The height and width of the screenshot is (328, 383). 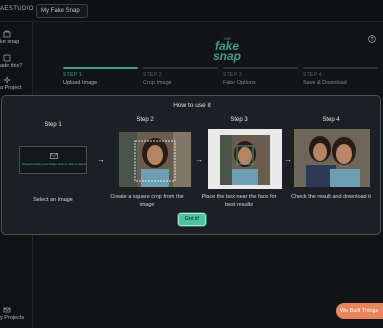 What do you see at coordinates (54, 156) in the screenshot?
I see `image-icon` at bounding box center [54, 156].